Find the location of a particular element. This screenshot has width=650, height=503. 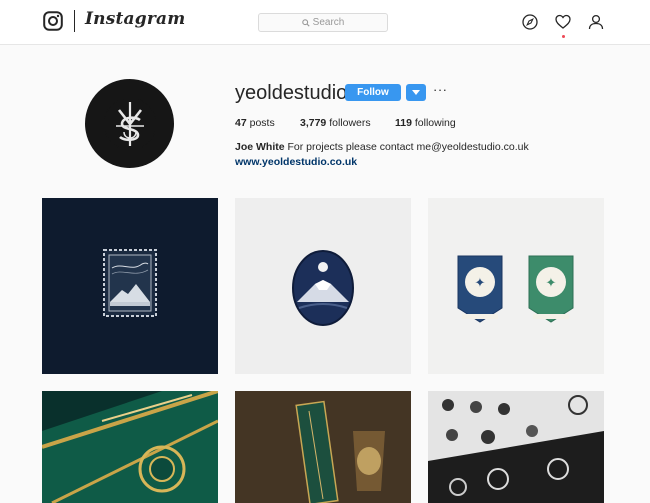

following-label: following is located at coordinates (435, 123).